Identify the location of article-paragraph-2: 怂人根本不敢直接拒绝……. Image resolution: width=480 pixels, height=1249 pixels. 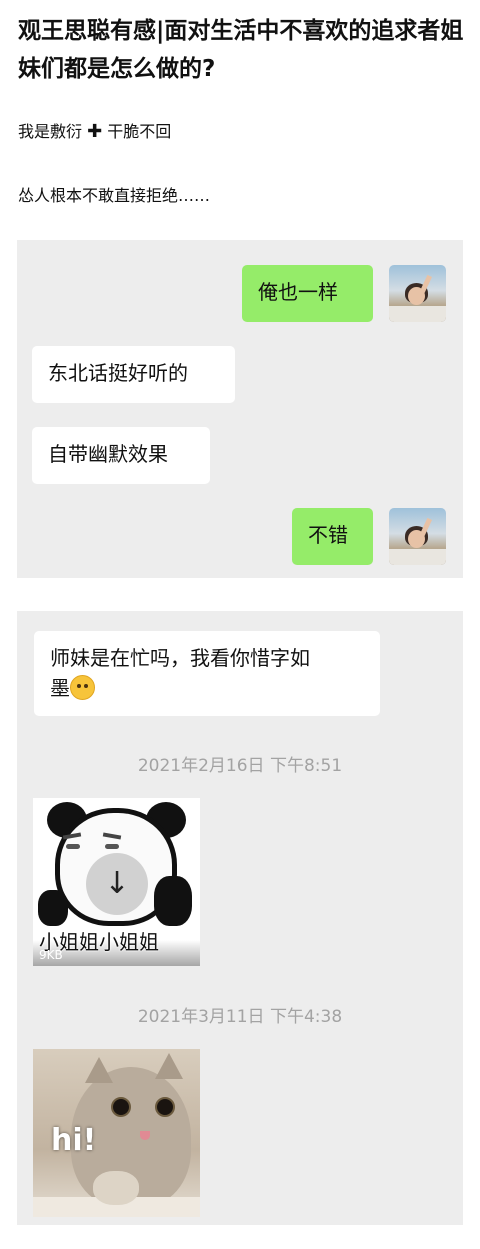
(114, 195).